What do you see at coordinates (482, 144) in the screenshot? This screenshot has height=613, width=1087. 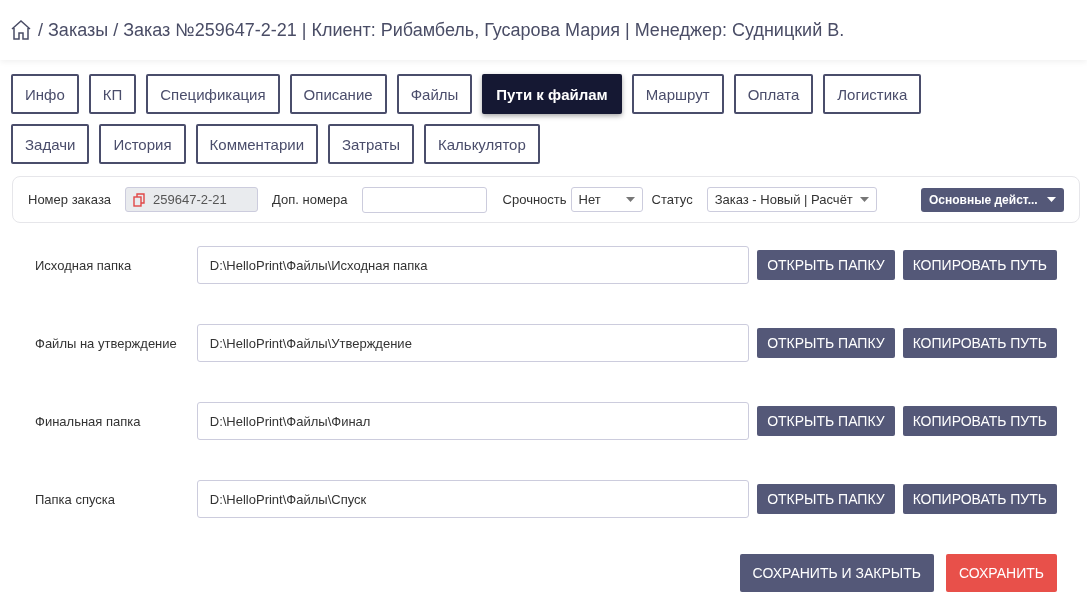 I see `tab: Калькулятор` at bounding box center [482, 144].